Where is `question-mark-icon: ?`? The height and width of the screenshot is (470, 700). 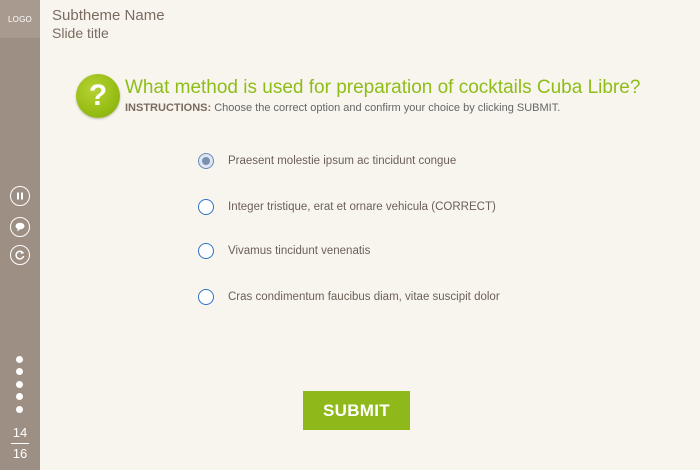
question-mark-icon: ? is located at coordinates (98, 96).